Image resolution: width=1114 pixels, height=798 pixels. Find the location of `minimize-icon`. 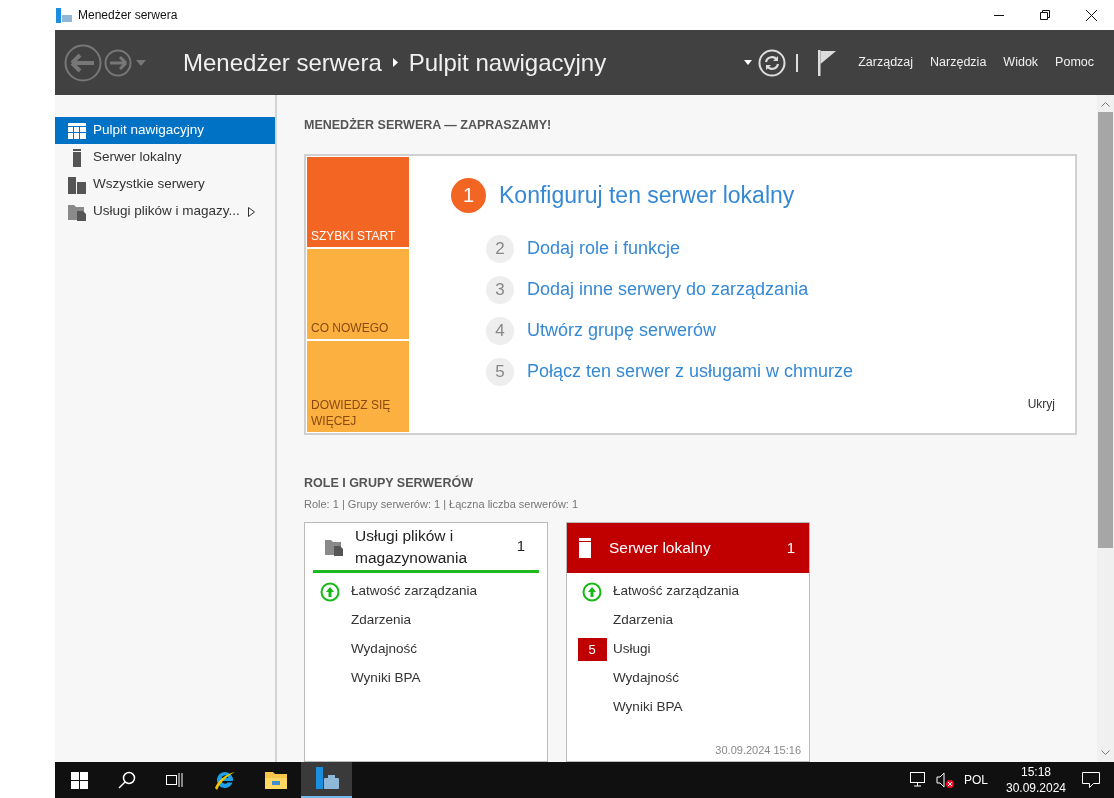

minimize-icon is located at coordinates (999, 15).